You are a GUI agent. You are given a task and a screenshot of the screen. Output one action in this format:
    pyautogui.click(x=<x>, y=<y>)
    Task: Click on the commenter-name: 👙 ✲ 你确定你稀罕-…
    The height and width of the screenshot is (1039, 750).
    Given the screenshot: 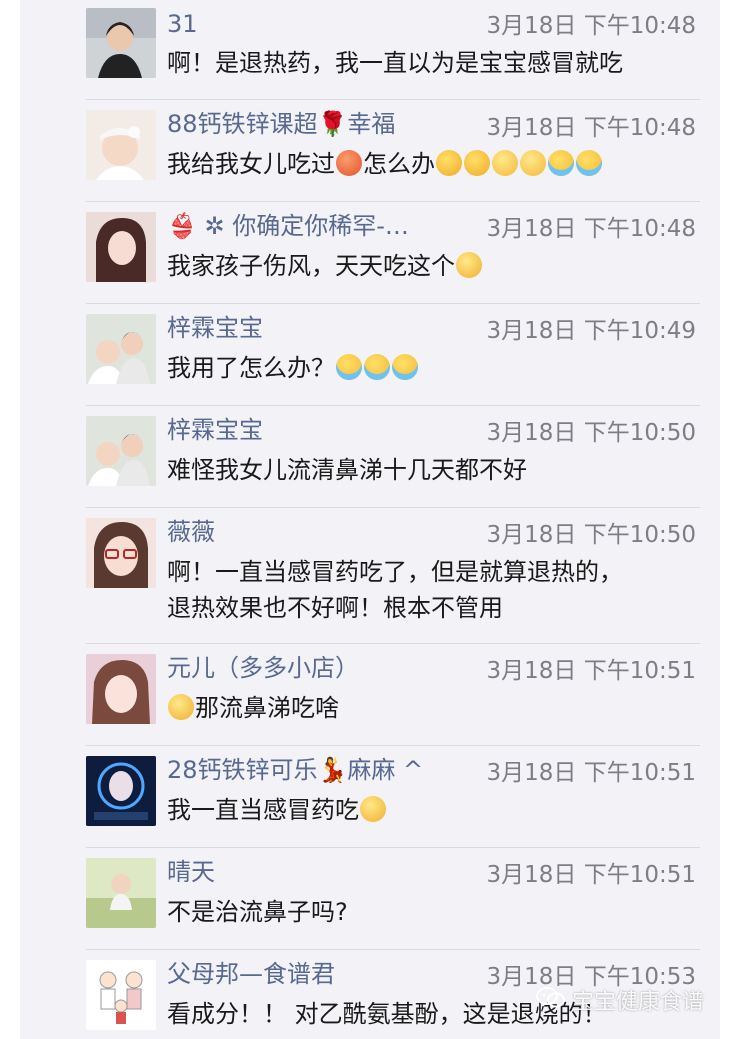 What is the action you would take?
    pyautogui.click(x=322, y=226)
    